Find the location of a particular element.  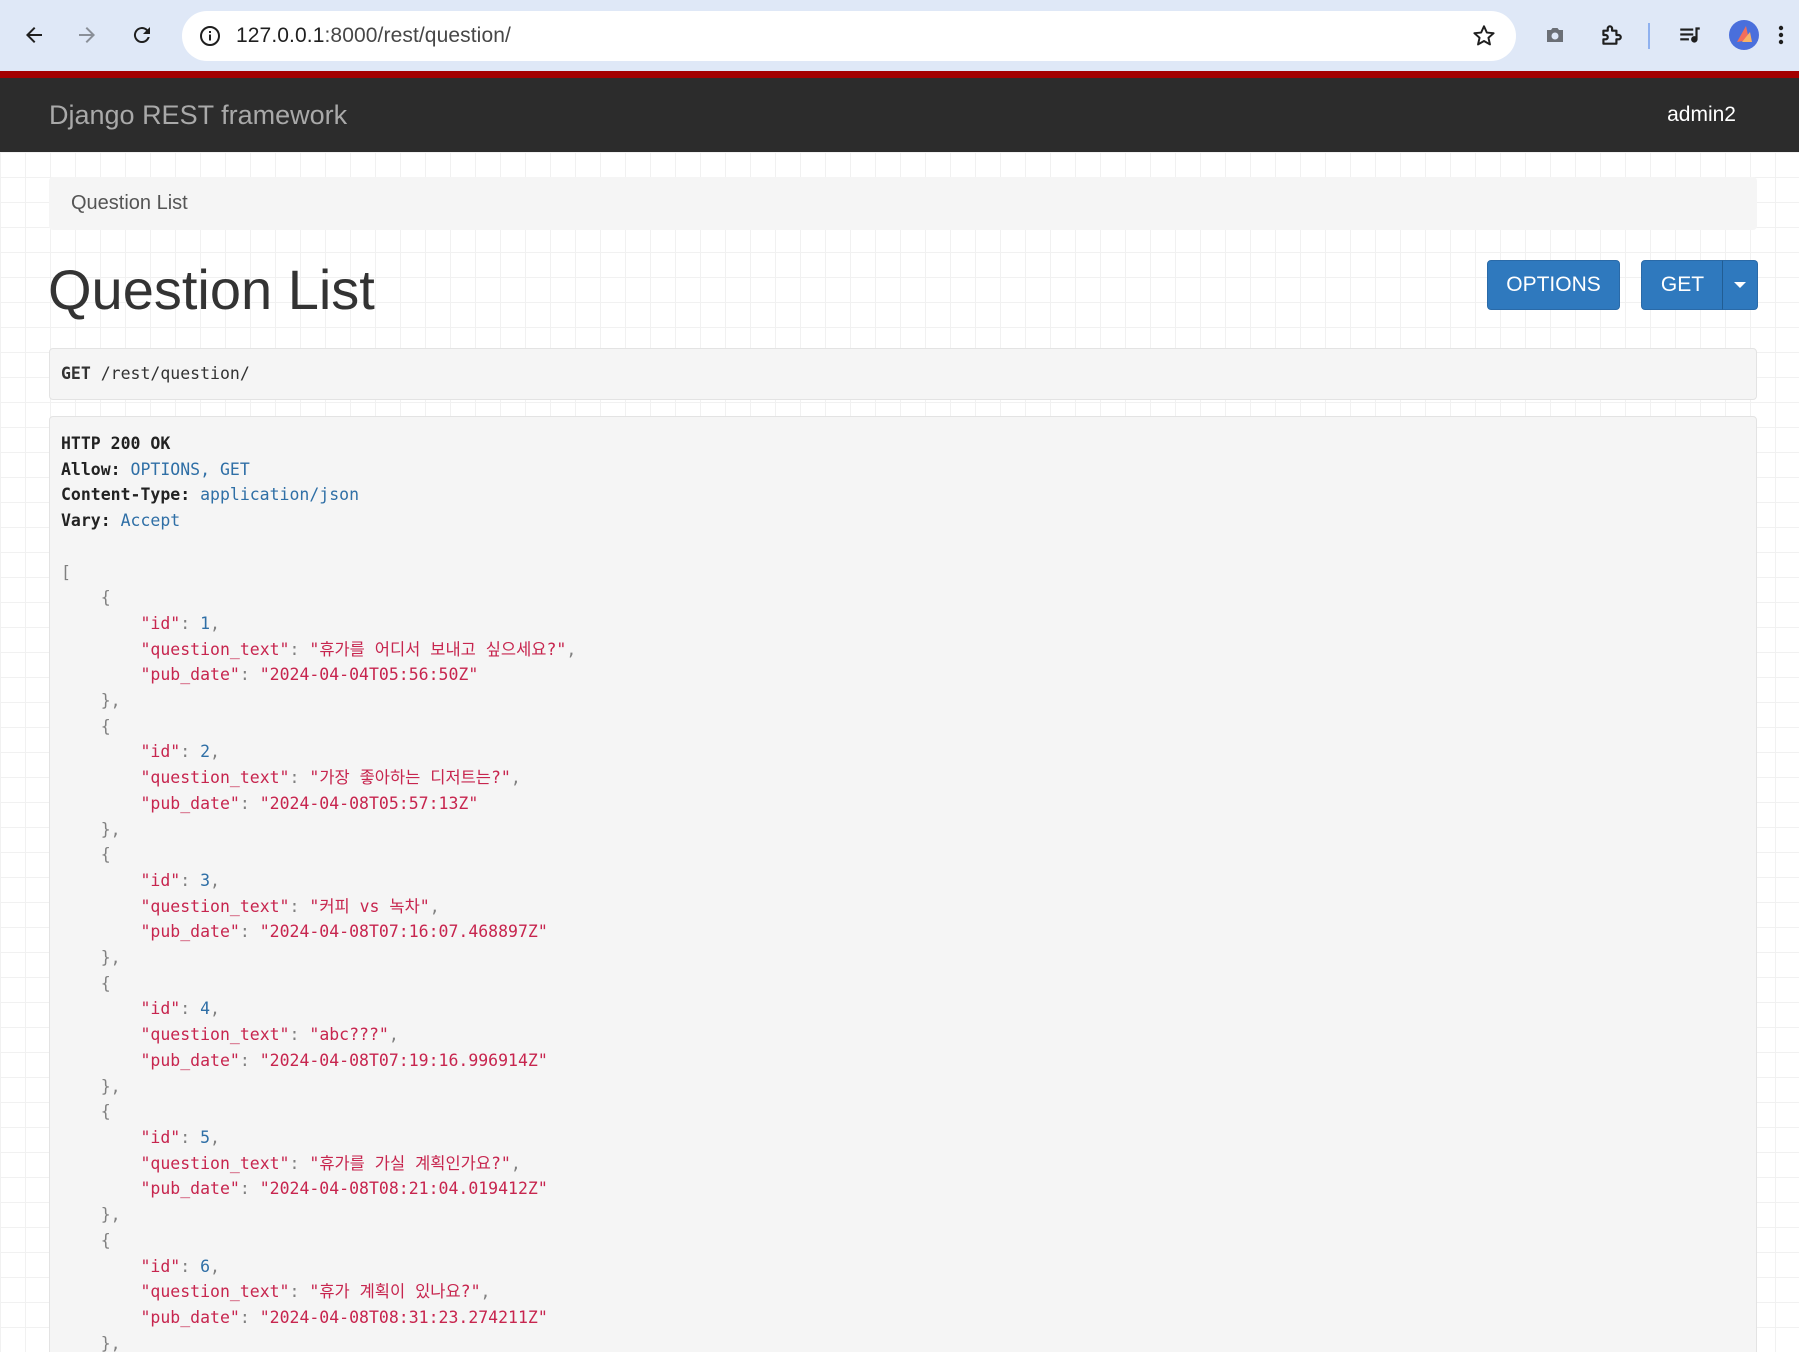

json-pub-date: 2024-04-08T08:31:23.274211Z is located at coordinates (403, 1317).